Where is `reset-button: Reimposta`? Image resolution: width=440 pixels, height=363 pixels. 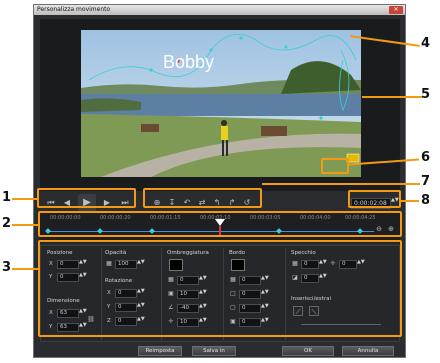
reset-button: Reimposta is located at coordinates (160, 351).